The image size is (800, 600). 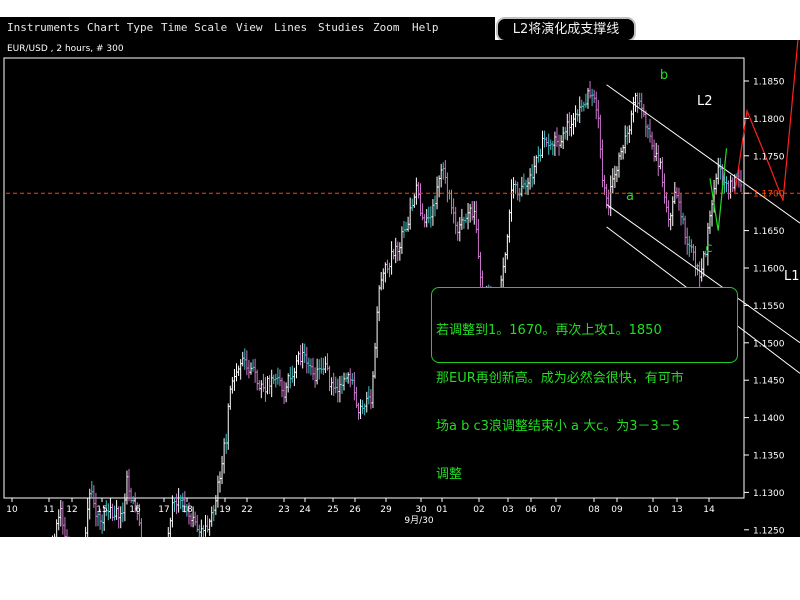 I want to click on x-tick-label: 11, so click(x=48, y=510).